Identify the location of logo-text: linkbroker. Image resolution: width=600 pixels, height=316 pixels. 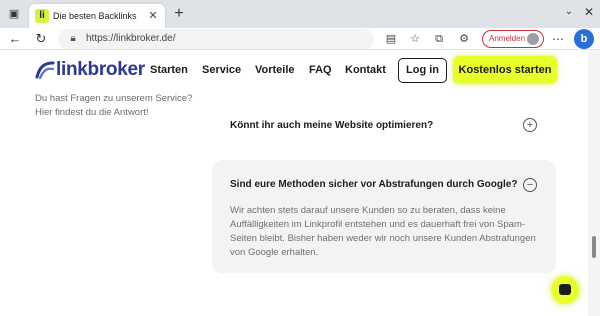
(100, 69).